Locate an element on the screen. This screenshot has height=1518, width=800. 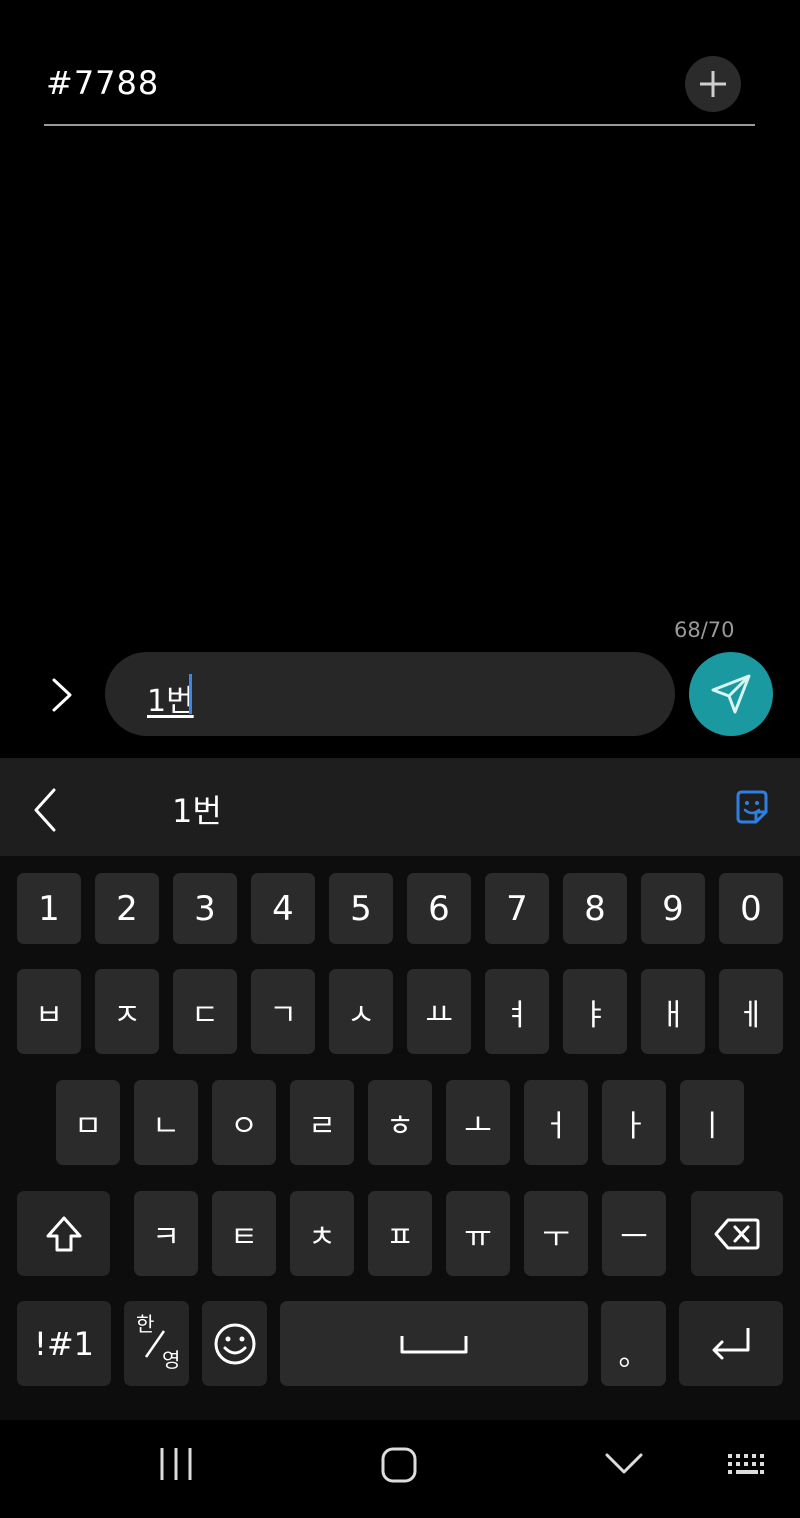
key-bieup: ㅂ is located at coordinates (49, 1011).